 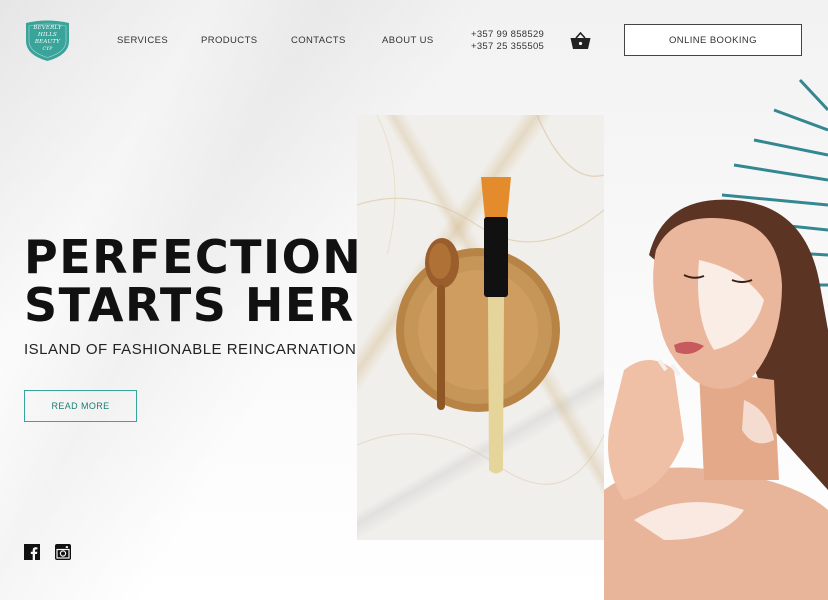 What do you see at coordinates (507, 35) in the screenshot?
I see `phone-number-1: +357 99 858529` at bounding box center [507, 35].